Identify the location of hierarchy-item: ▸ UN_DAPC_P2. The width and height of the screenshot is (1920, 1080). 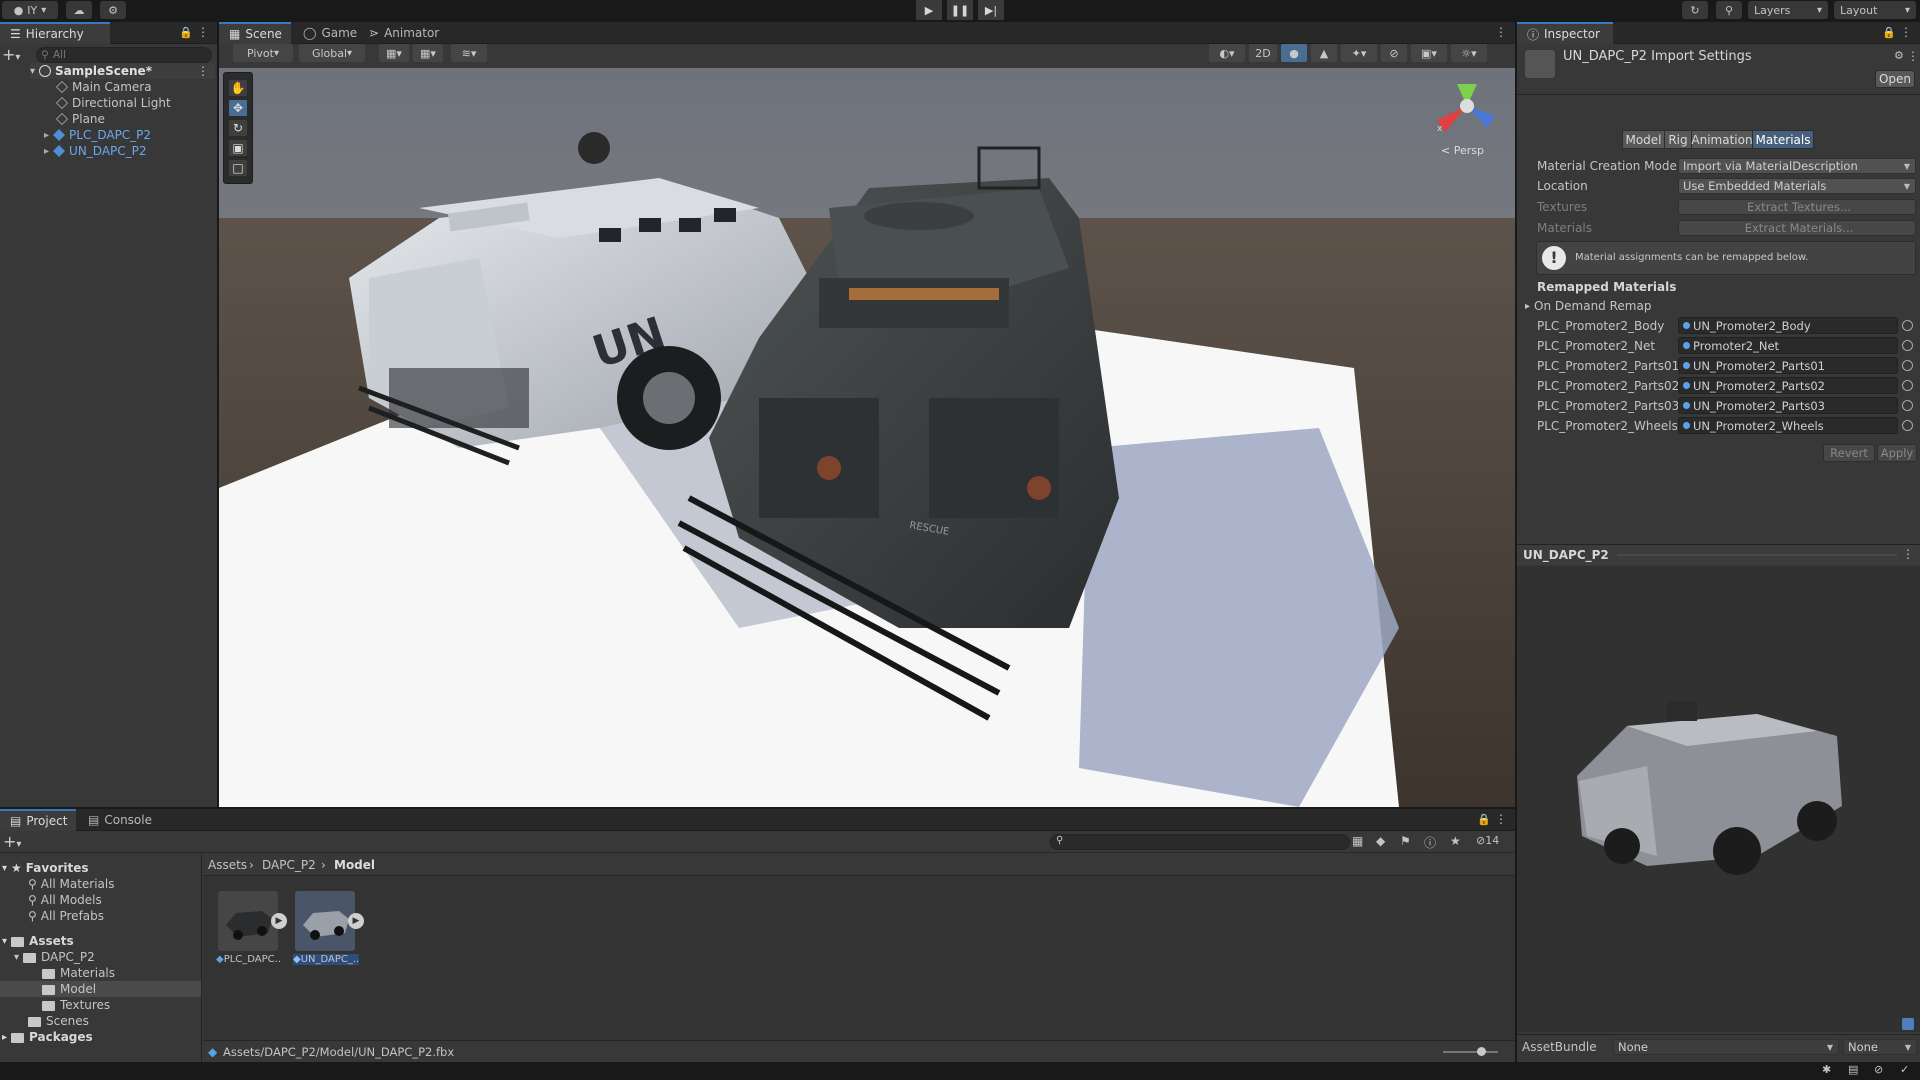
(95, 151).